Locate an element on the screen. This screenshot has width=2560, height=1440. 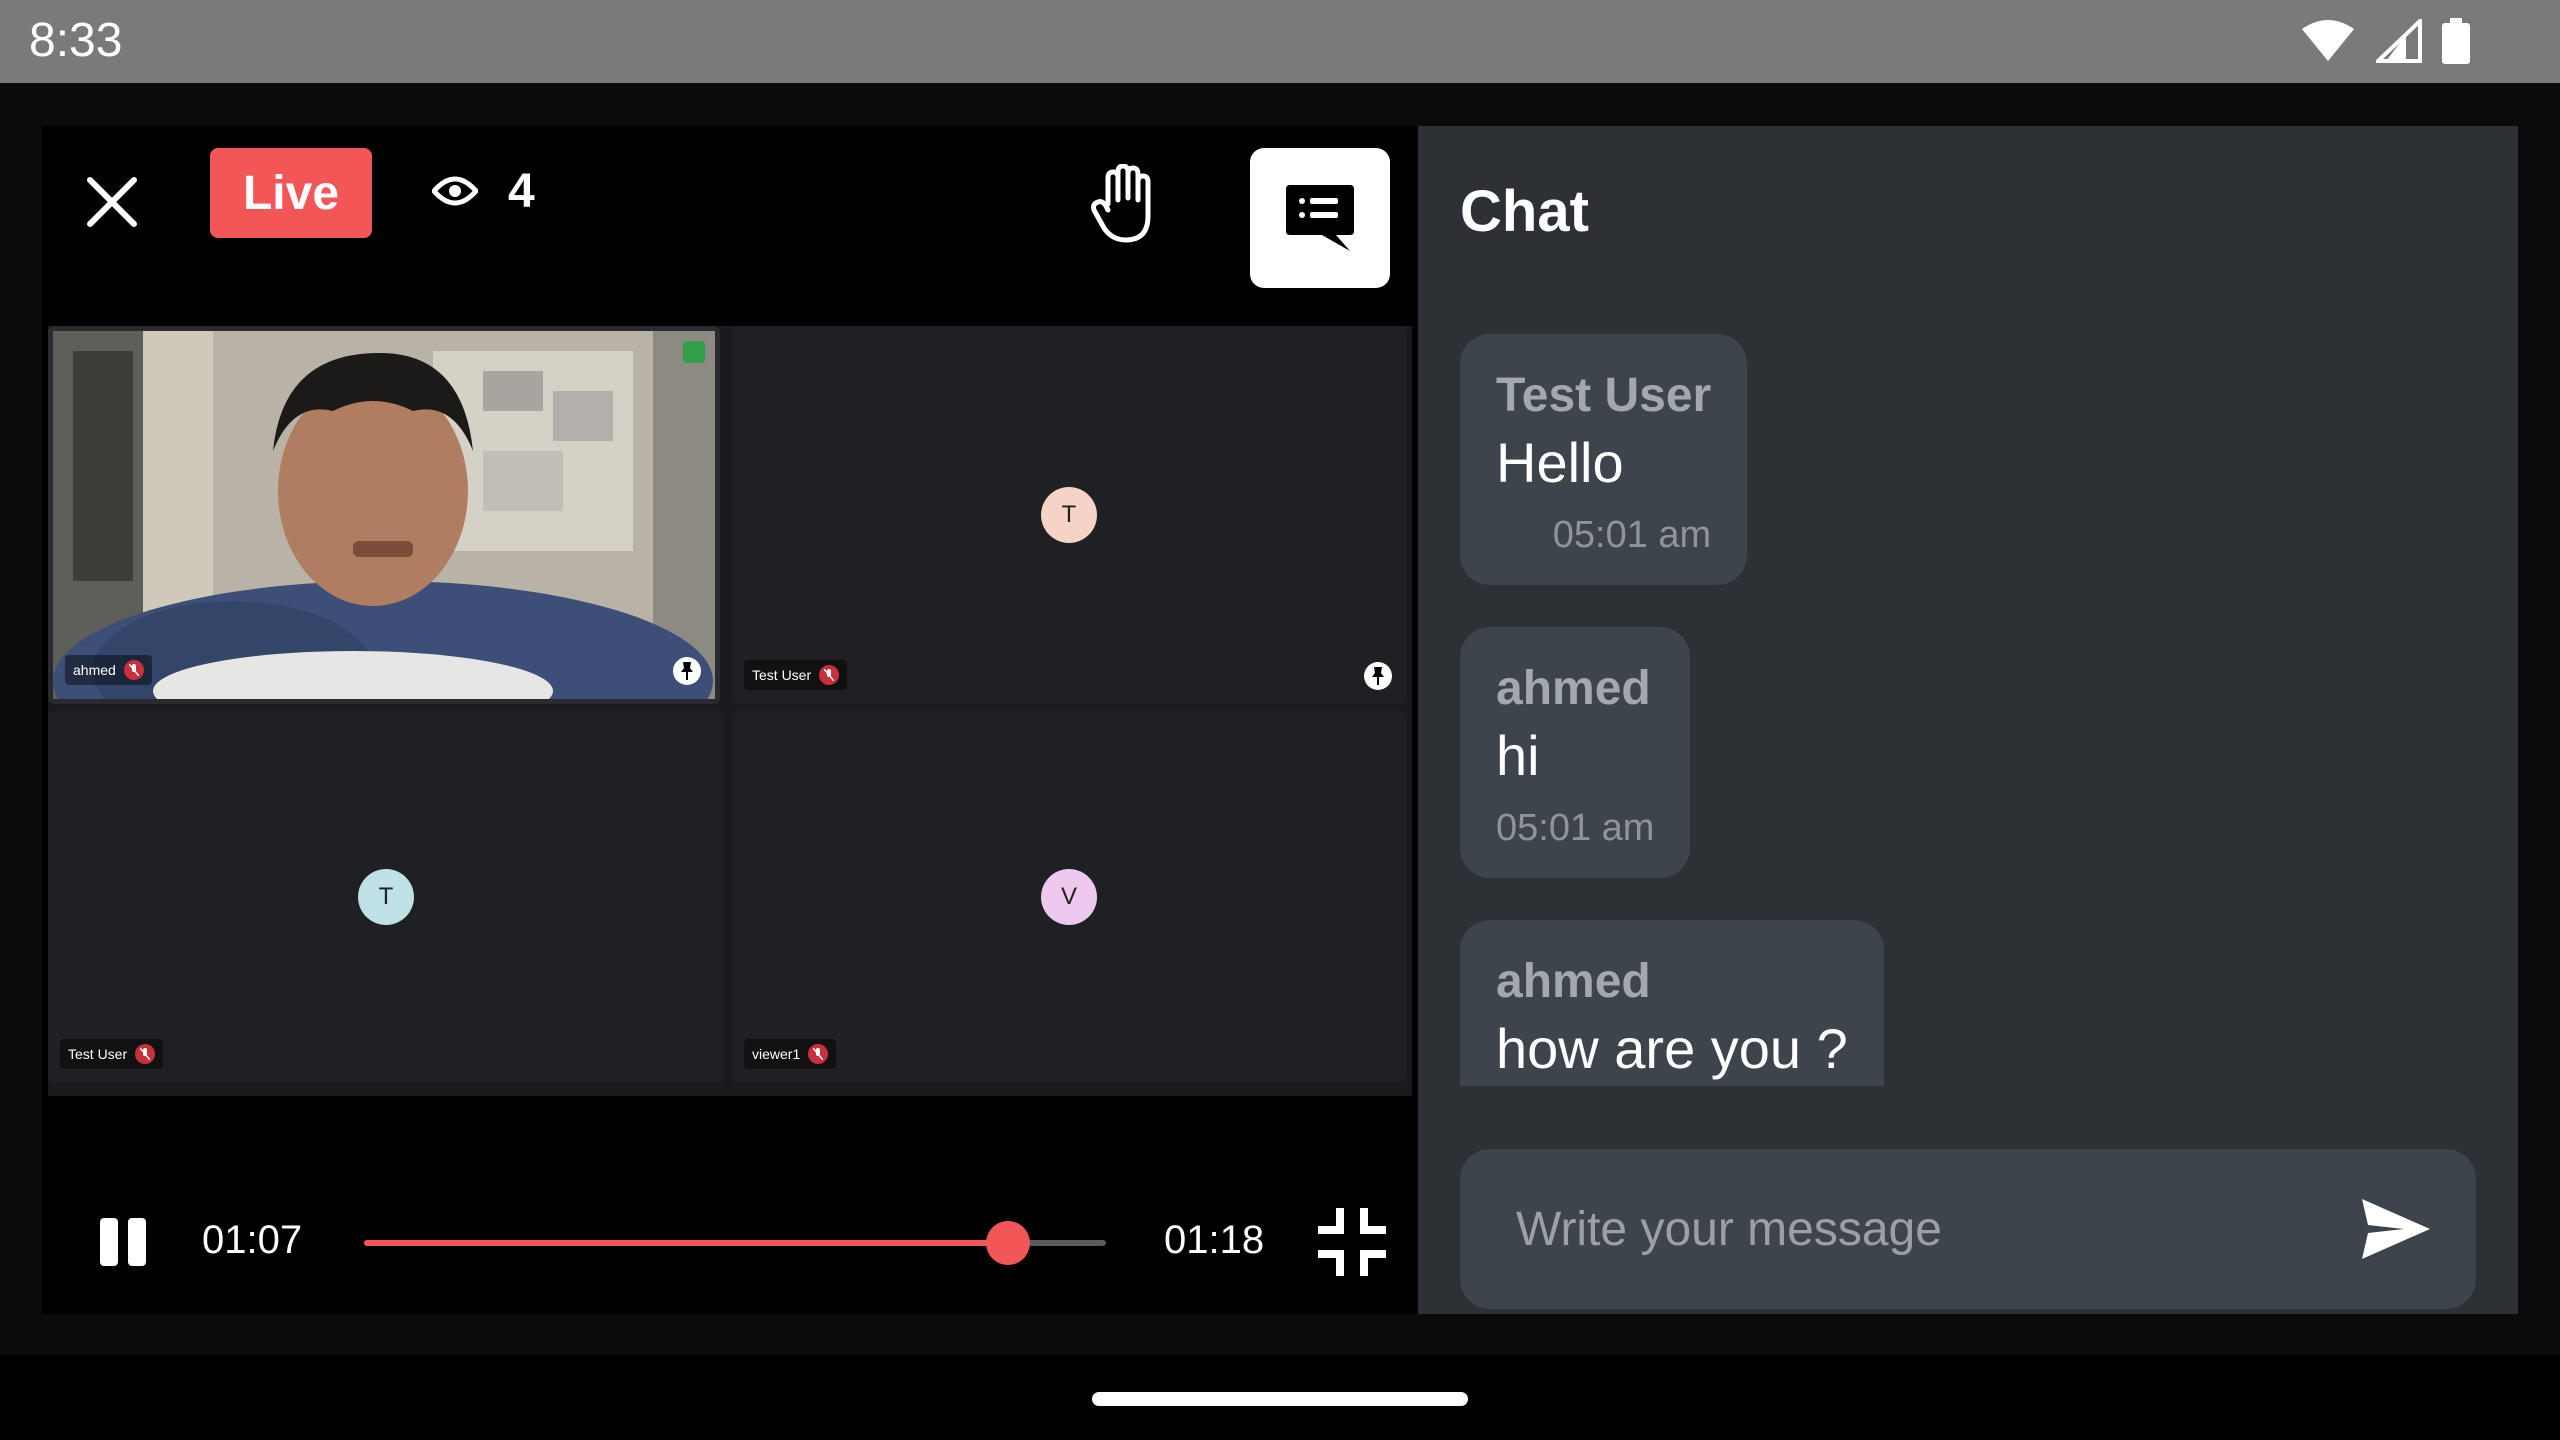
seek-bar-thumb is located at coordinates (1008, 1243).